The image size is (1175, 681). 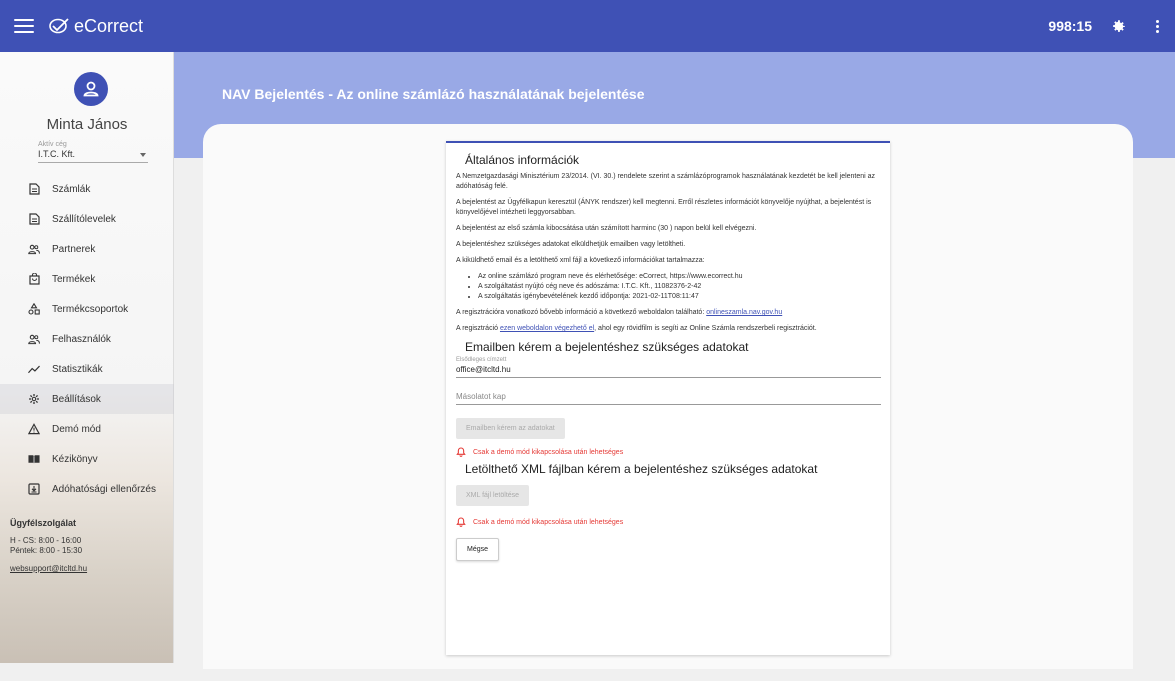 I want to click on sidebar-item-label: Számlák, so click(x=71, y=189).